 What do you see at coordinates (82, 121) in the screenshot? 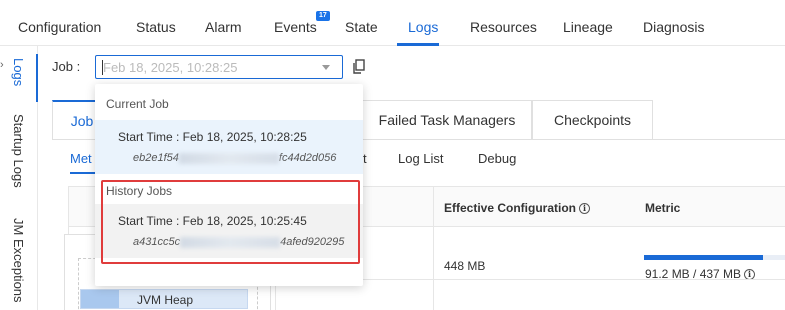
I see `tab-job-label: Job` at bounding box center [82, 121].